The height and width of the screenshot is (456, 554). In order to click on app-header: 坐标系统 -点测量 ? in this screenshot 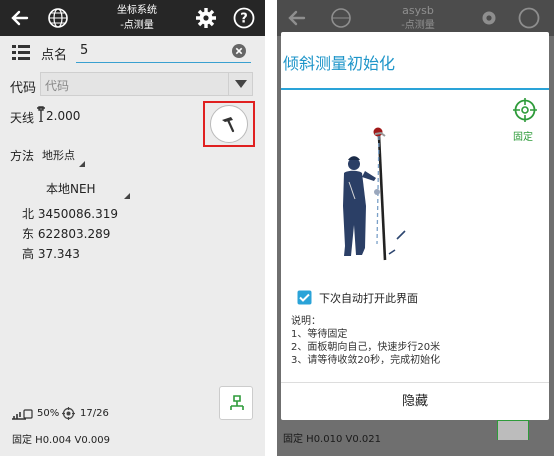, I will do `click(132, 18)`.